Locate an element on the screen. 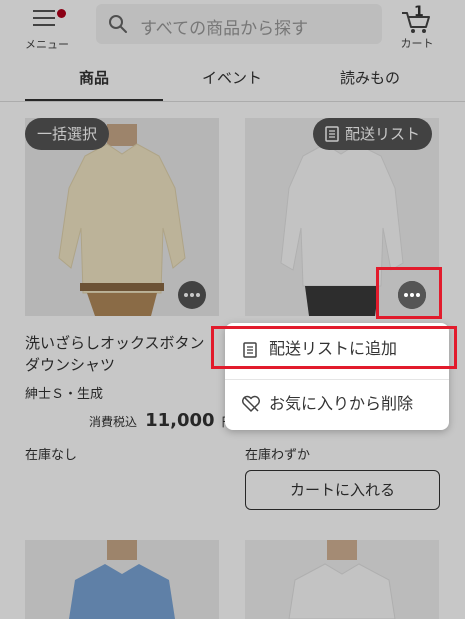 The image size is (465, 619). heart-remove-icon is located at coordinates (251, 403).